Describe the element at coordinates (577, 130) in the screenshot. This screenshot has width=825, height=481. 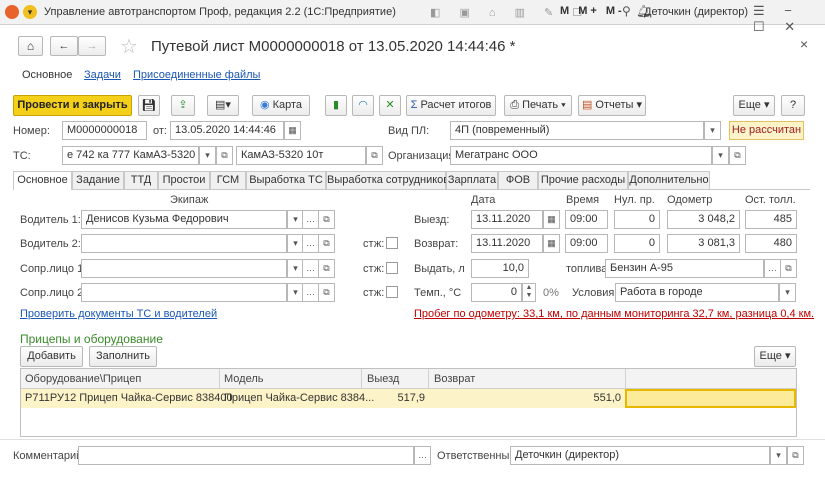
I see `type-field: 4П (повременный)` at that location.